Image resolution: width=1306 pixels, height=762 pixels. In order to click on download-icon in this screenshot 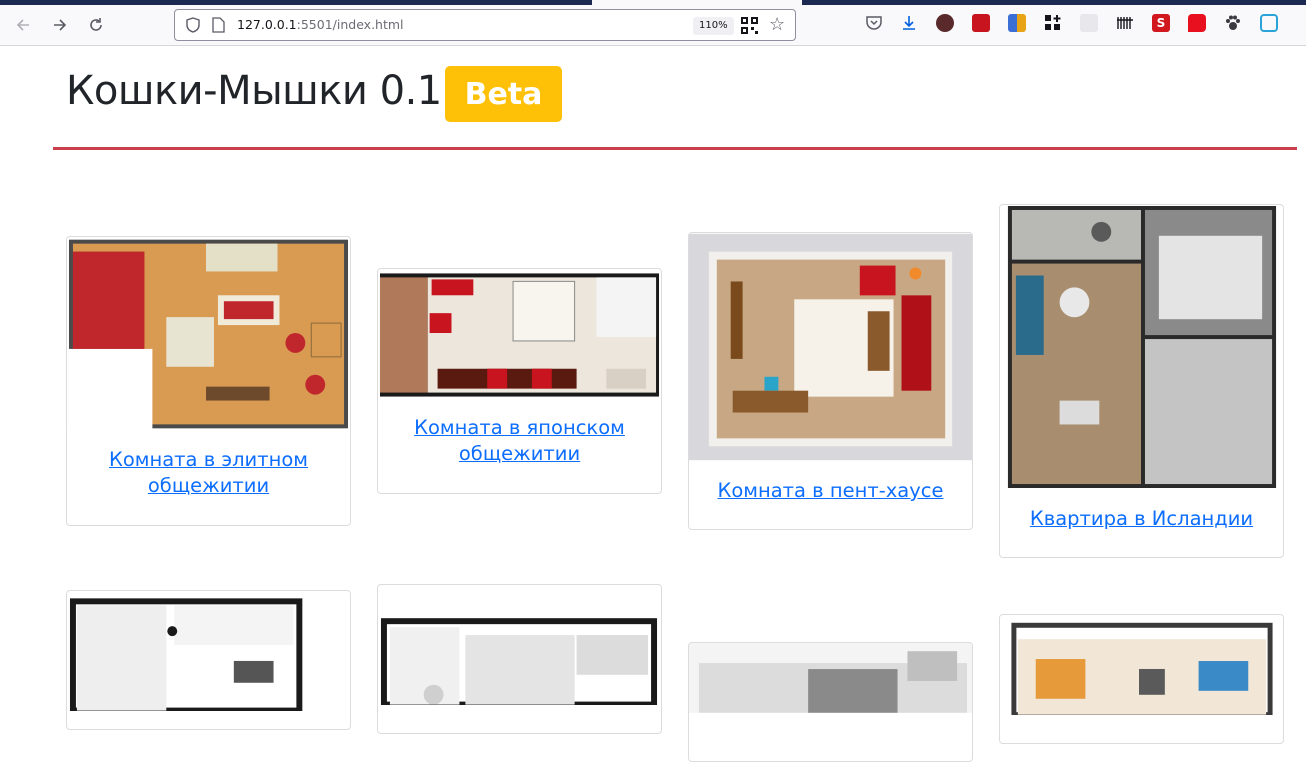, I will do `click(909, 23)`.